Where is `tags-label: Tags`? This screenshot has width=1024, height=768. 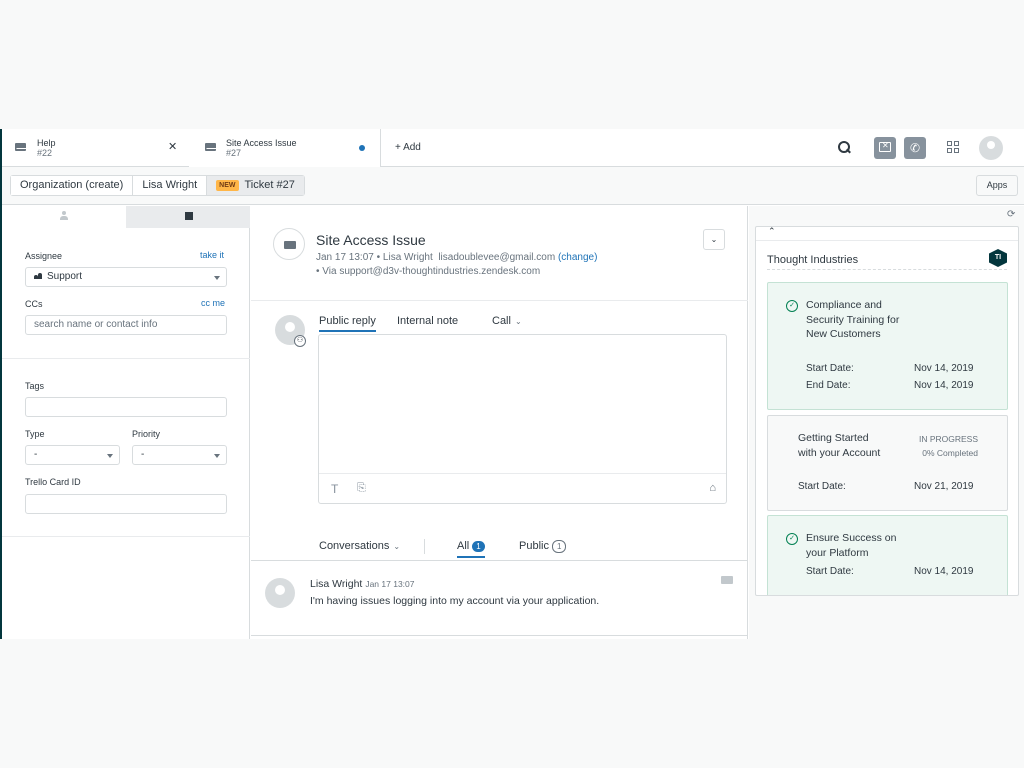
tags-label: Tags is located at coordinates (35, 386).